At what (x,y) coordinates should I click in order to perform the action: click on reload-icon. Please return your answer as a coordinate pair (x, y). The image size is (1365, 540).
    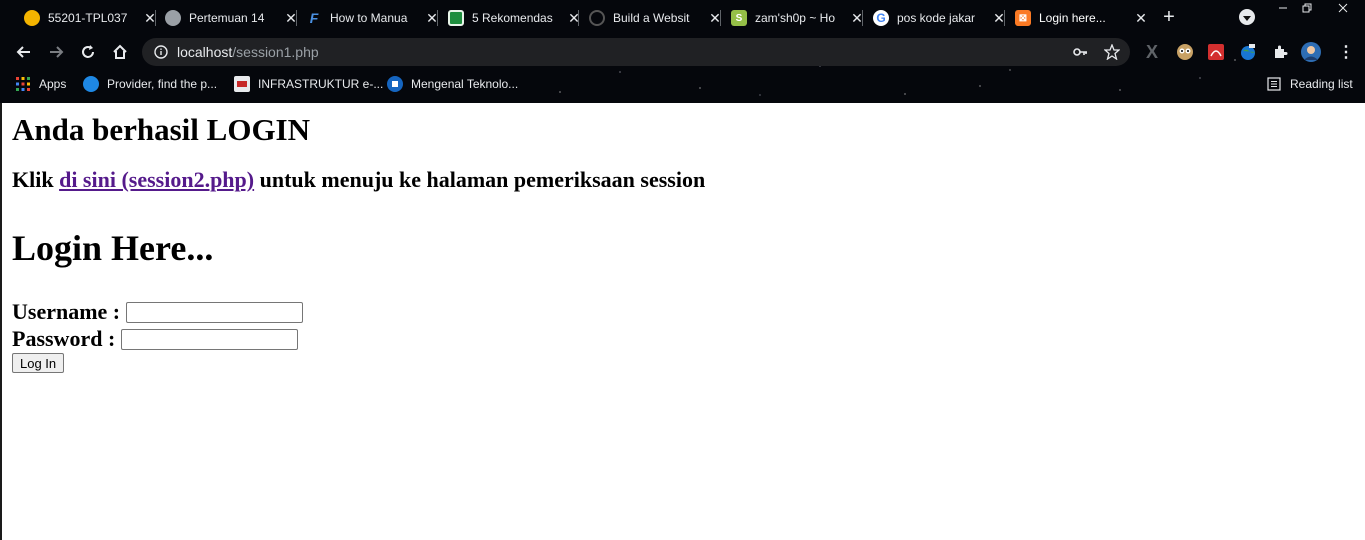
    Looking at the image, I should click on (88, 52).